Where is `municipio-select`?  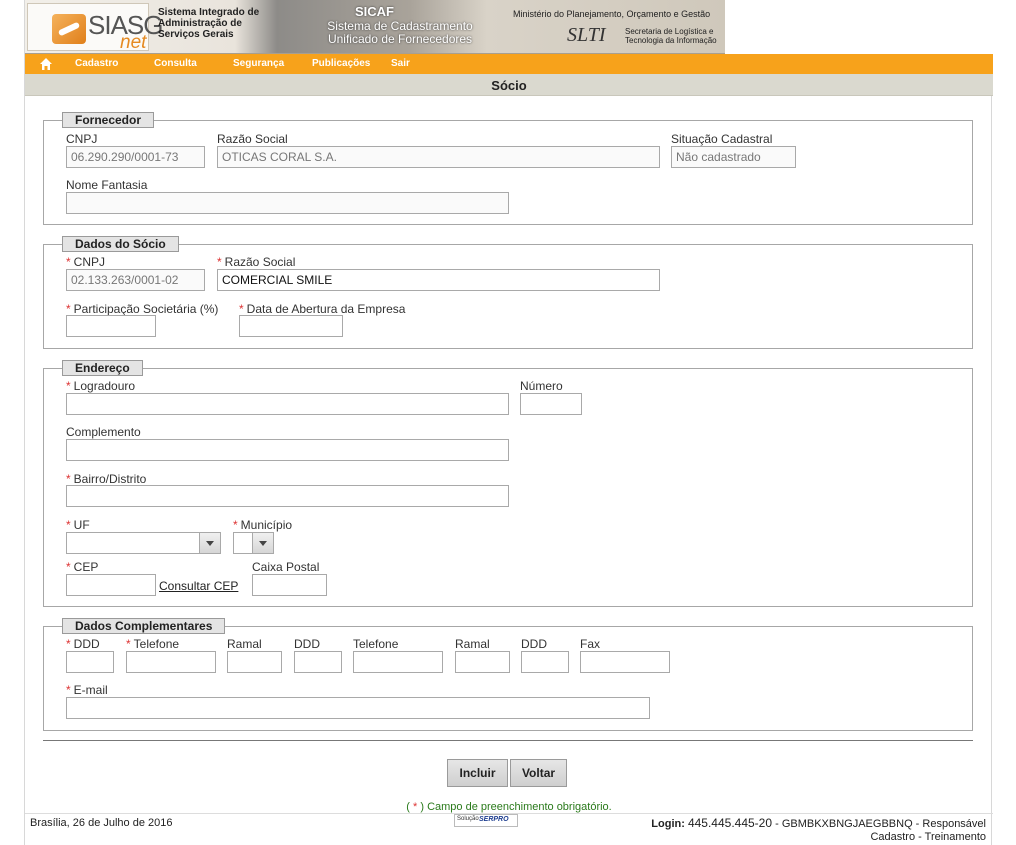 municipio-select is located at coordinates (253, 543).